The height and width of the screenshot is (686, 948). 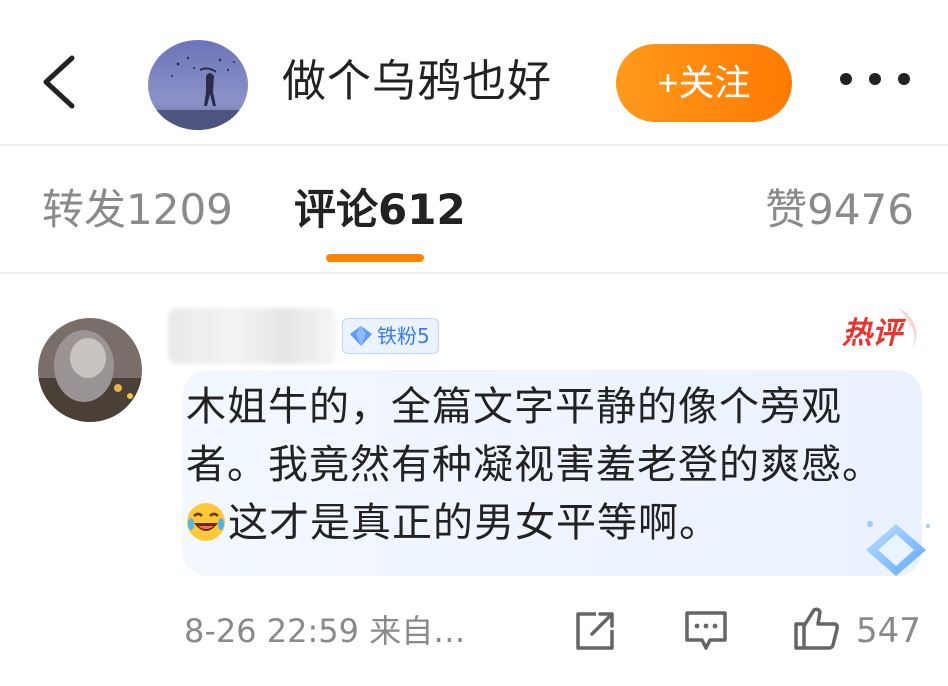 What do you see at coordinates (706, 631) in the screenshot?
I see `comment-icon` at bounding box center [706, 631].